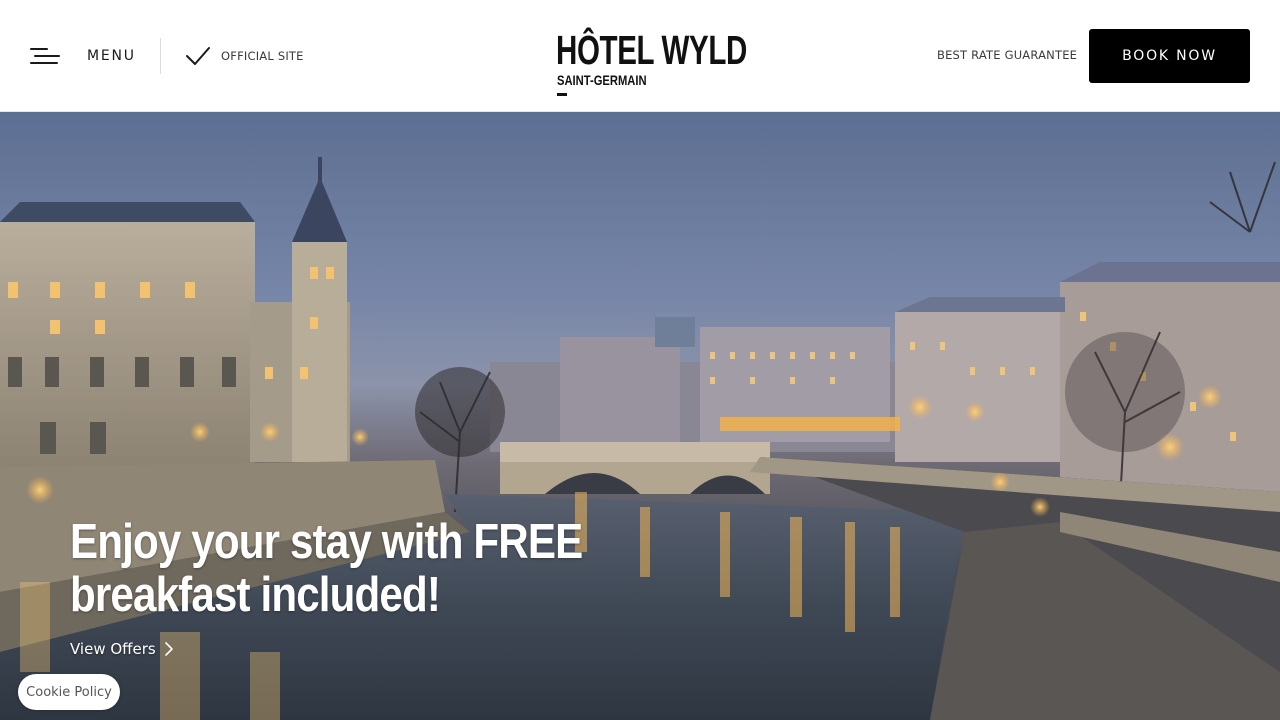 This screenshot has width=1280, height=720. What do you see at coordinates (562, 94) in the screenshot?
I see `logo-accent-bar` at bounding box center [562, 94].